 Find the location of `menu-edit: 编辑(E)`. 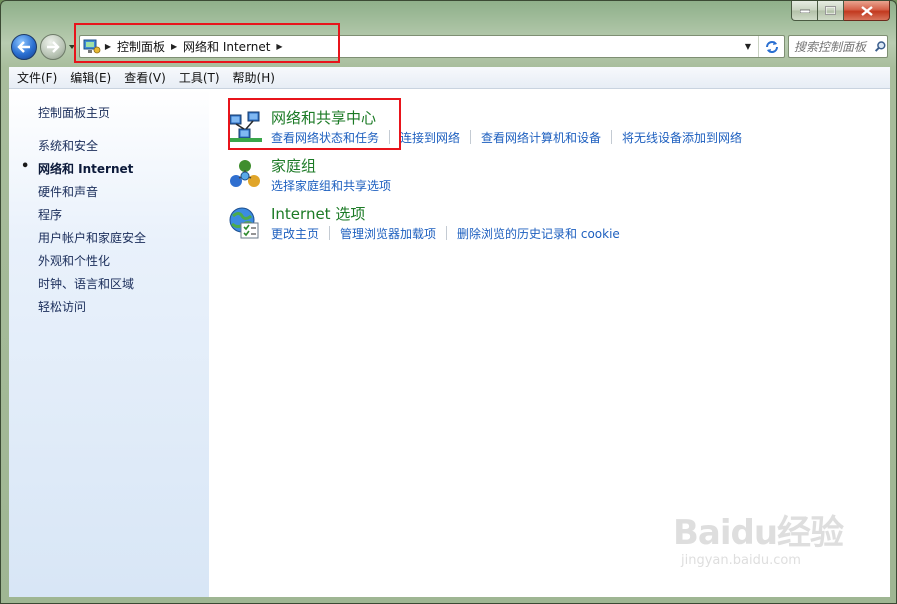

menu-edit: 编辑(E) is located at coordinates (90, 78).